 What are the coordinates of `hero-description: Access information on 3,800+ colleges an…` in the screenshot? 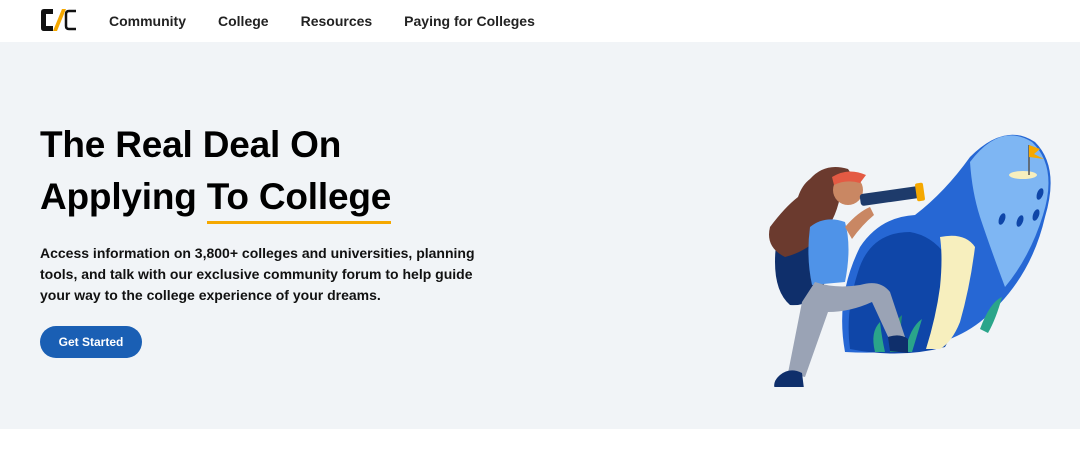 It's located at (257, 274).